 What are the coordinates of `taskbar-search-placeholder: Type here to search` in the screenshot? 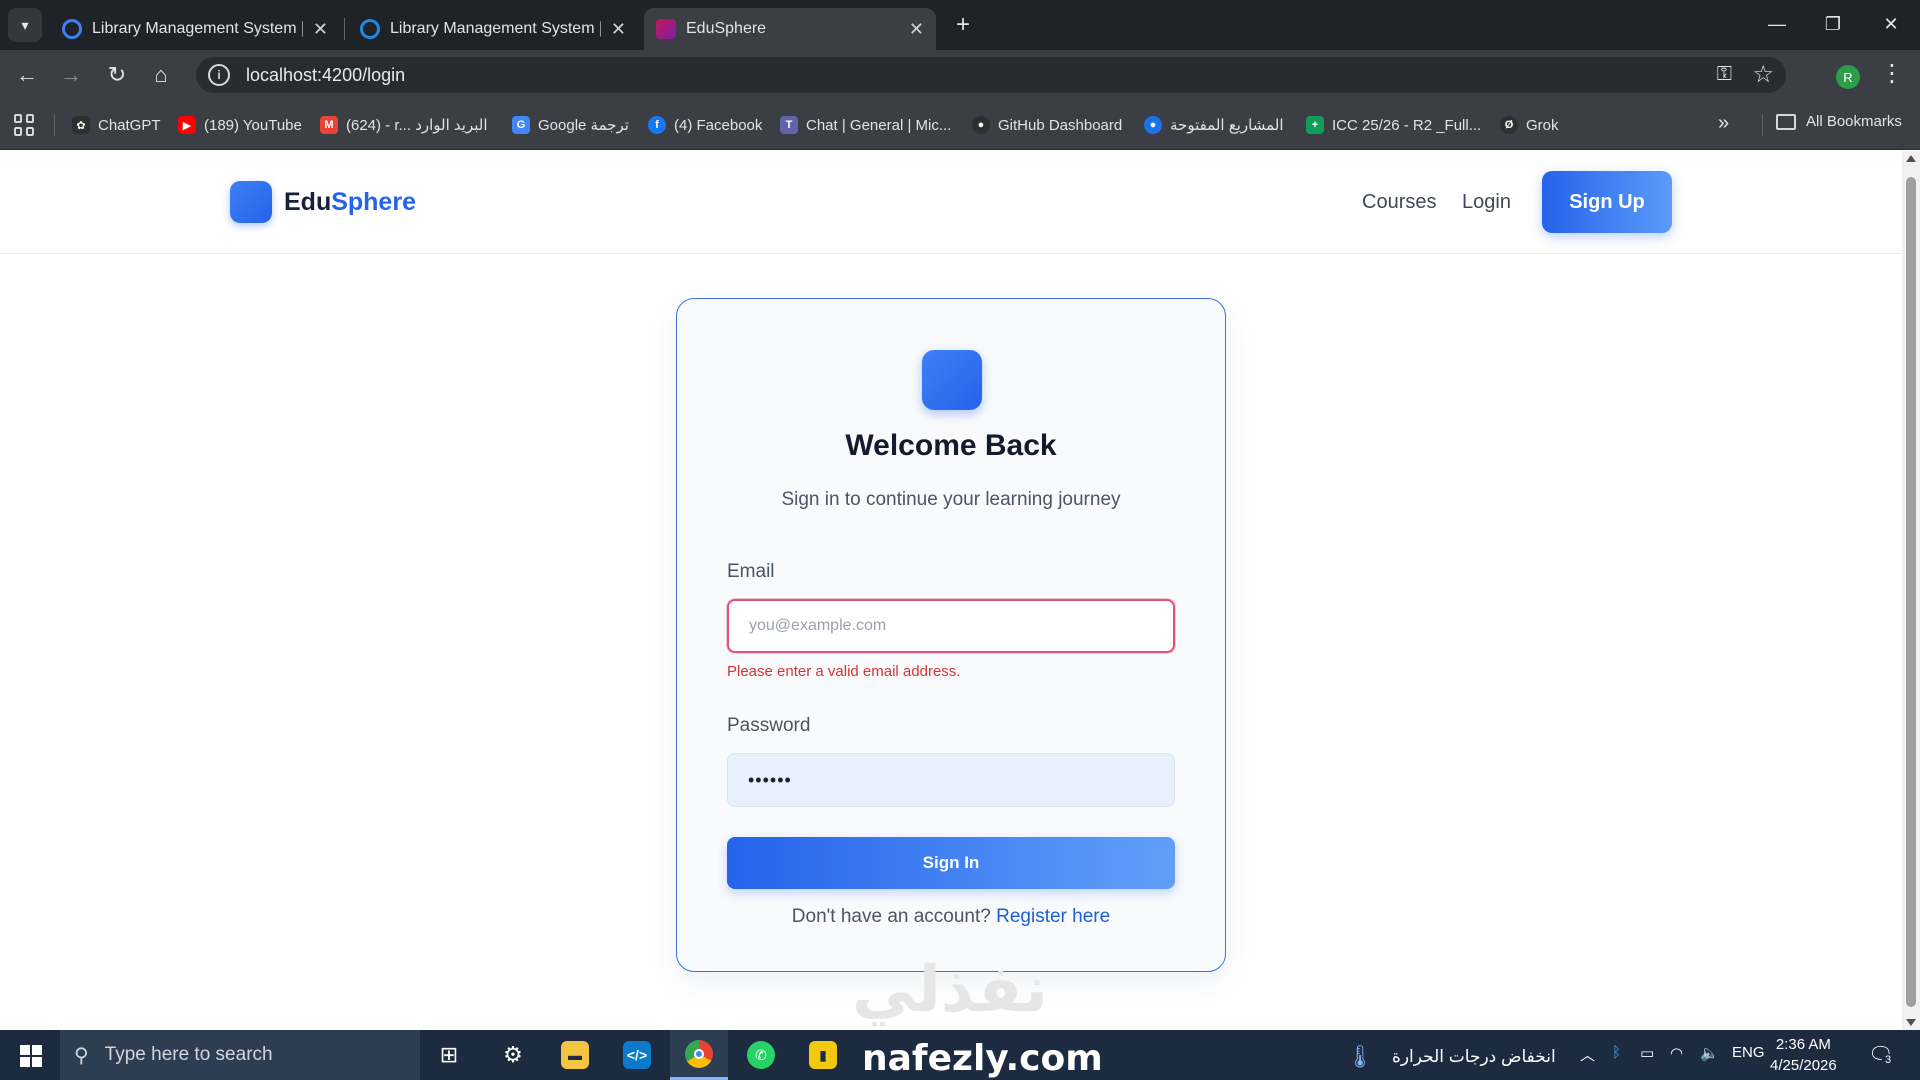 It's located at (188, 1054).